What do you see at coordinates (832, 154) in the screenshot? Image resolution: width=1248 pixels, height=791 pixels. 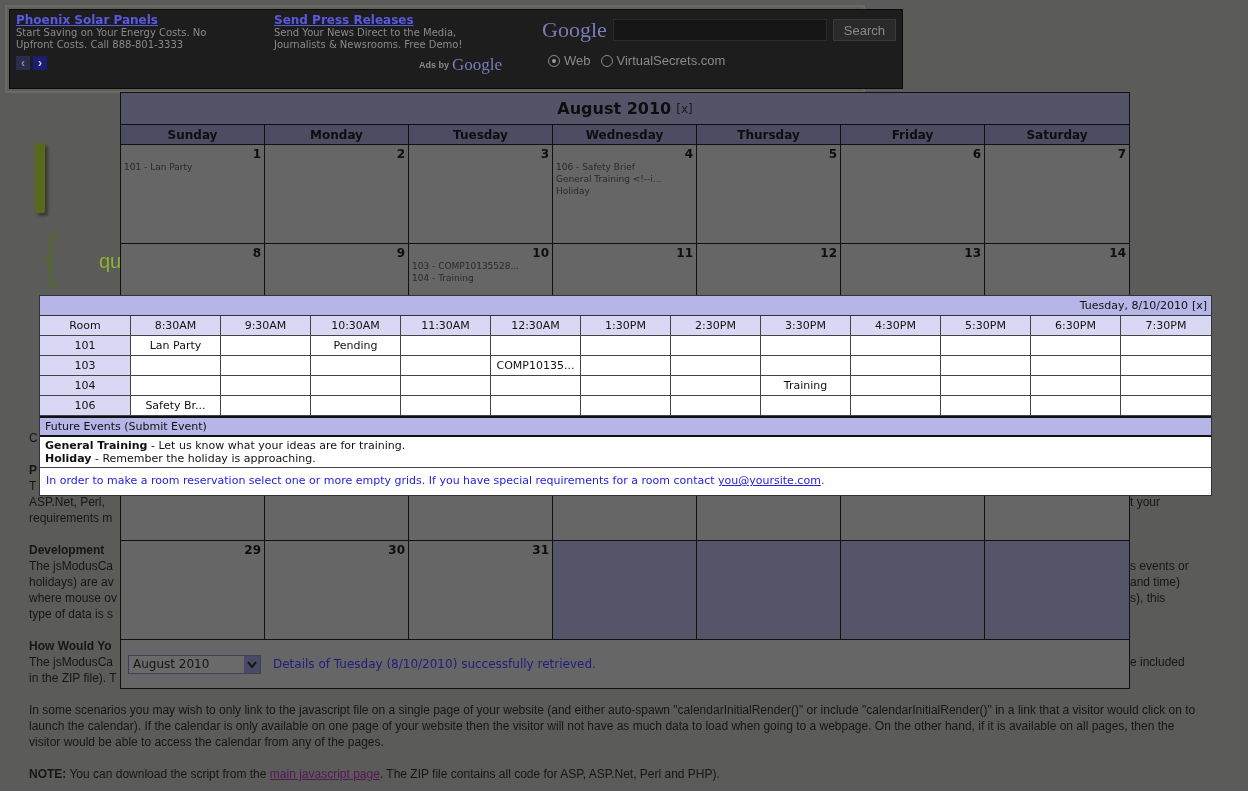 I see `day-number: 5` at bounding box center [832, 154].